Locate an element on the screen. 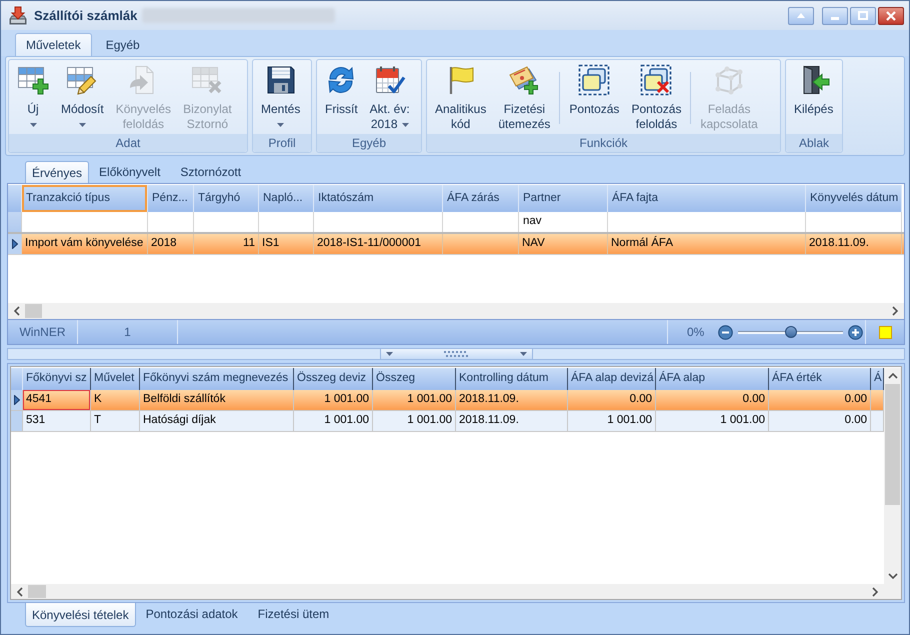  ribbon-button: Pontozás feloldás is located at coordinates (656, 97).